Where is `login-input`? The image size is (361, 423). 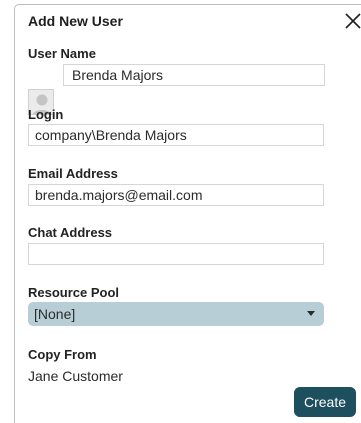
login-input is located at coordinates (176, 135).